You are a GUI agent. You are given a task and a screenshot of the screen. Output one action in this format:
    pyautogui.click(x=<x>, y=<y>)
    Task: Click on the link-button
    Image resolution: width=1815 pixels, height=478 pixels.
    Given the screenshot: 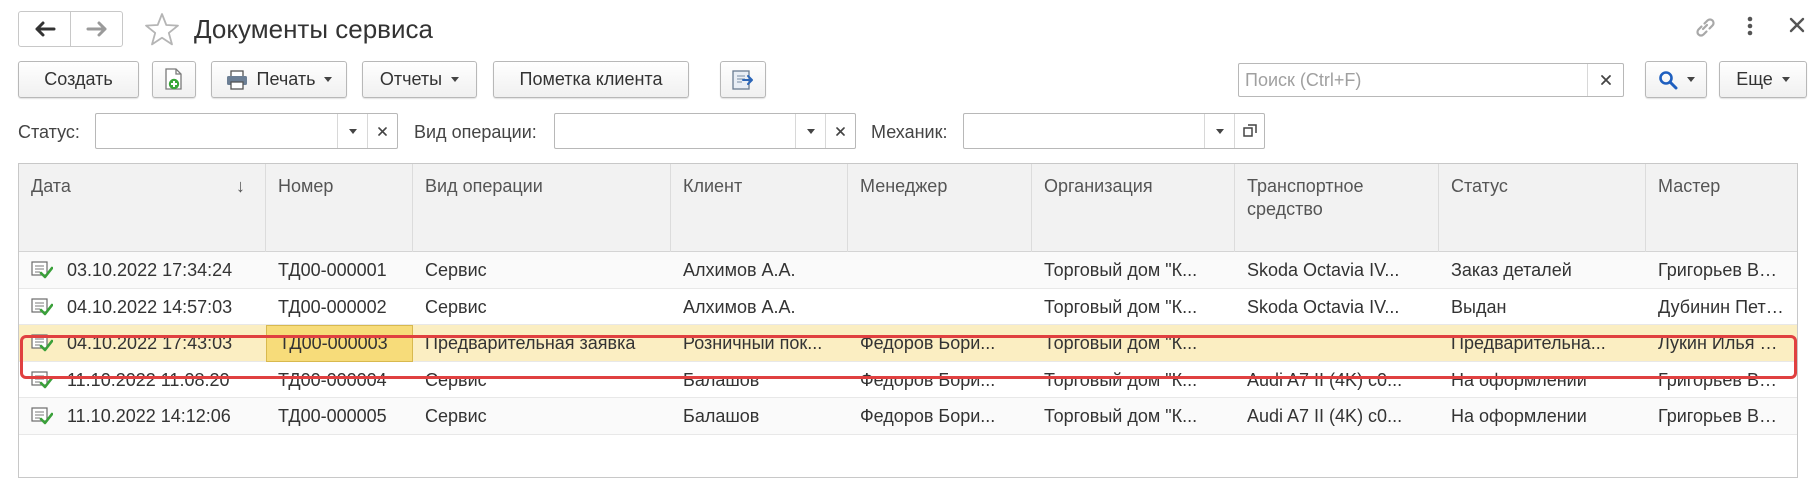 What is the action you would take?
    pyautogui.click(x=1705, y=29)
    